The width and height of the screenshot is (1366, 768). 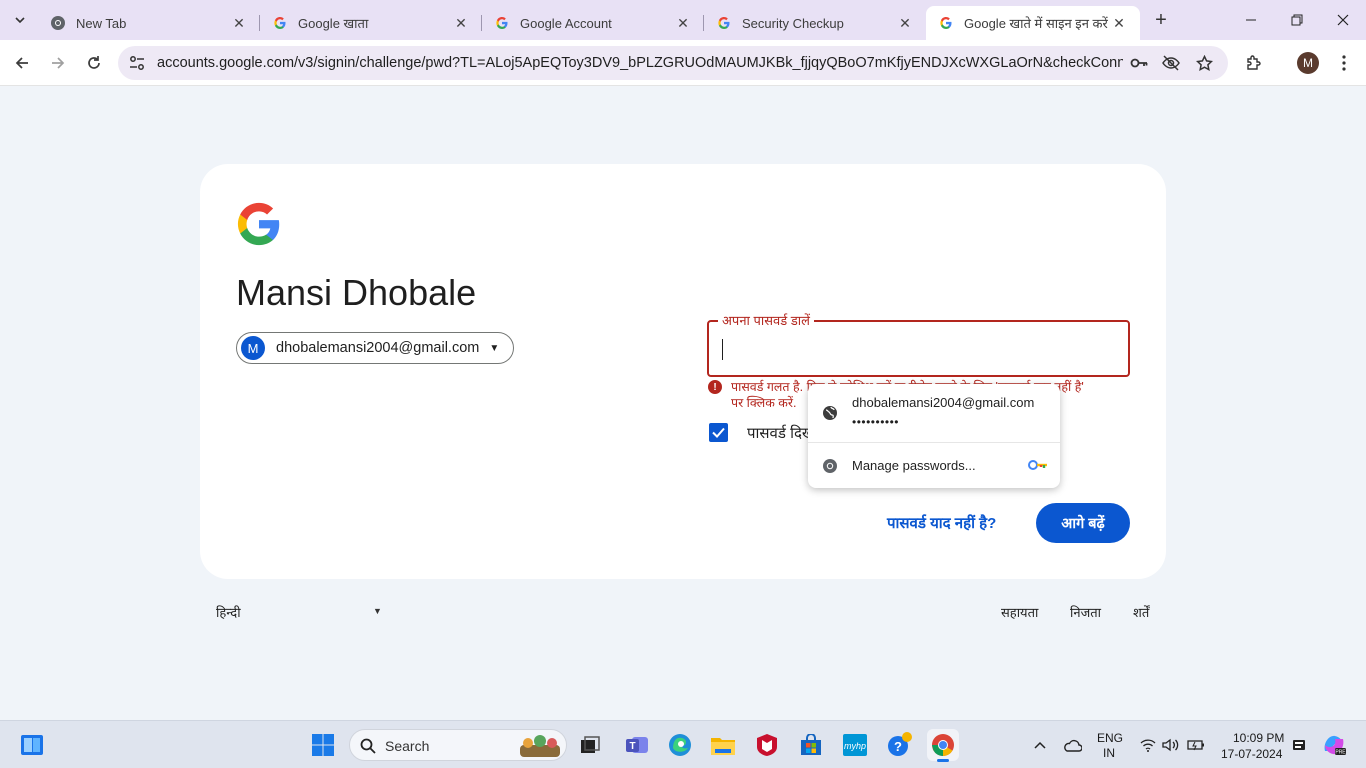 What do you see at coordinates (943, 402) in the screenshot?
I see `saved-email: dhobalemansi2004@gmail.com` at bounding box center [943, 402].